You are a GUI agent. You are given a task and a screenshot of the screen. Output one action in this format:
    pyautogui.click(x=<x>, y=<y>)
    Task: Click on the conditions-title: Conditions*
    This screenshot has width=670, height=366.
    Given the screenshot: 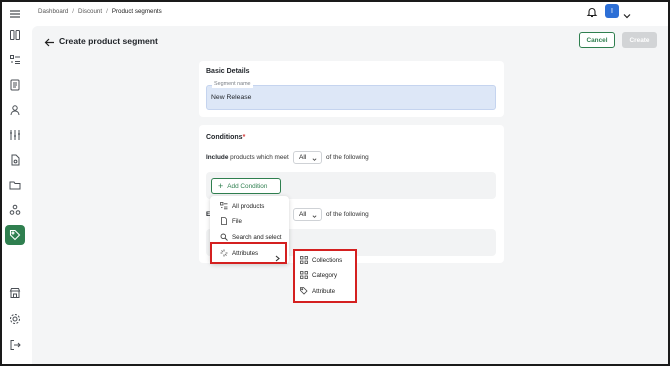 What is the action you would take?
    pyautogui.click(x=225, y=137)
    